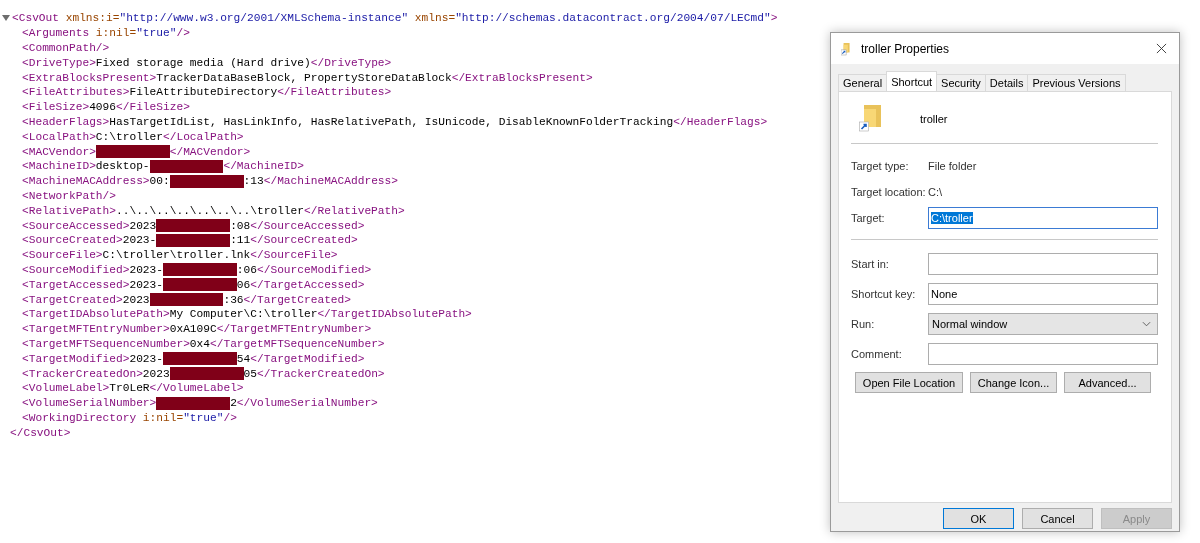 Image resolution: width=1200 pixels, height=543 pixels. I want to click on xml-token: Tr0LeR, so click(129, 388).